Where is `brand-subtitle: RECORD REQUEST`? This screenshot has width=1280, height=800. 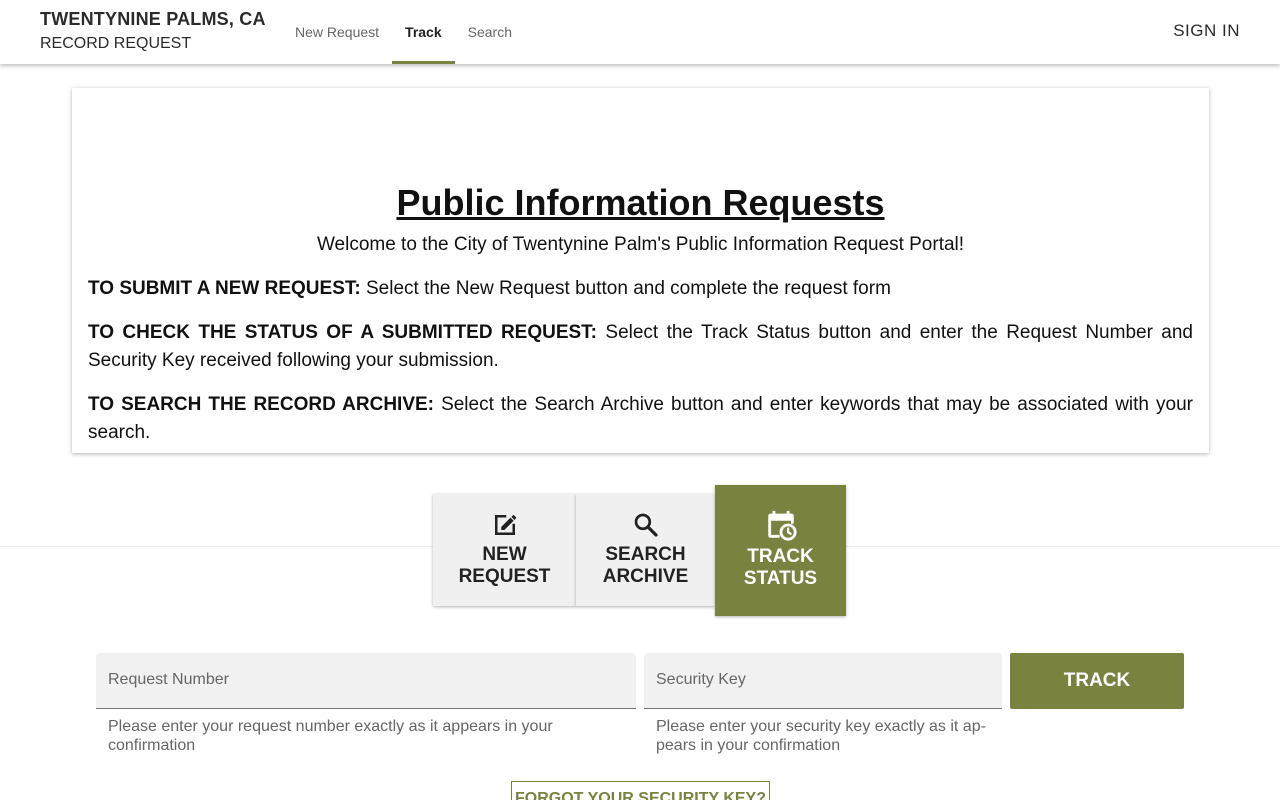 brand-subtitle: RECORD REQUEST is located at coordinates (153, 44).